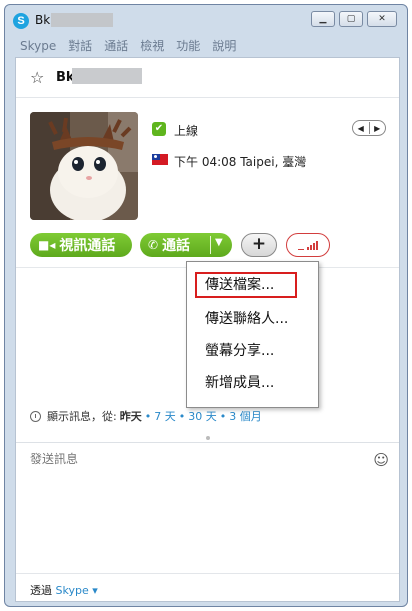  I want to click on redacted-name-block, so click(107, 76).